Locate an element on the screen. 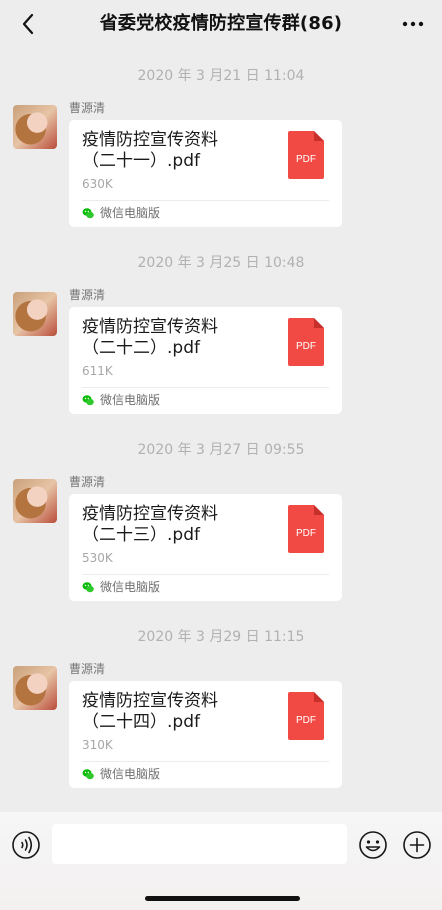 Image resolution: width=442 pixels, height=910 pixels. message-timestamp: 2020 年 3 月25 日 10:48 is located at coordinates (221, 263).